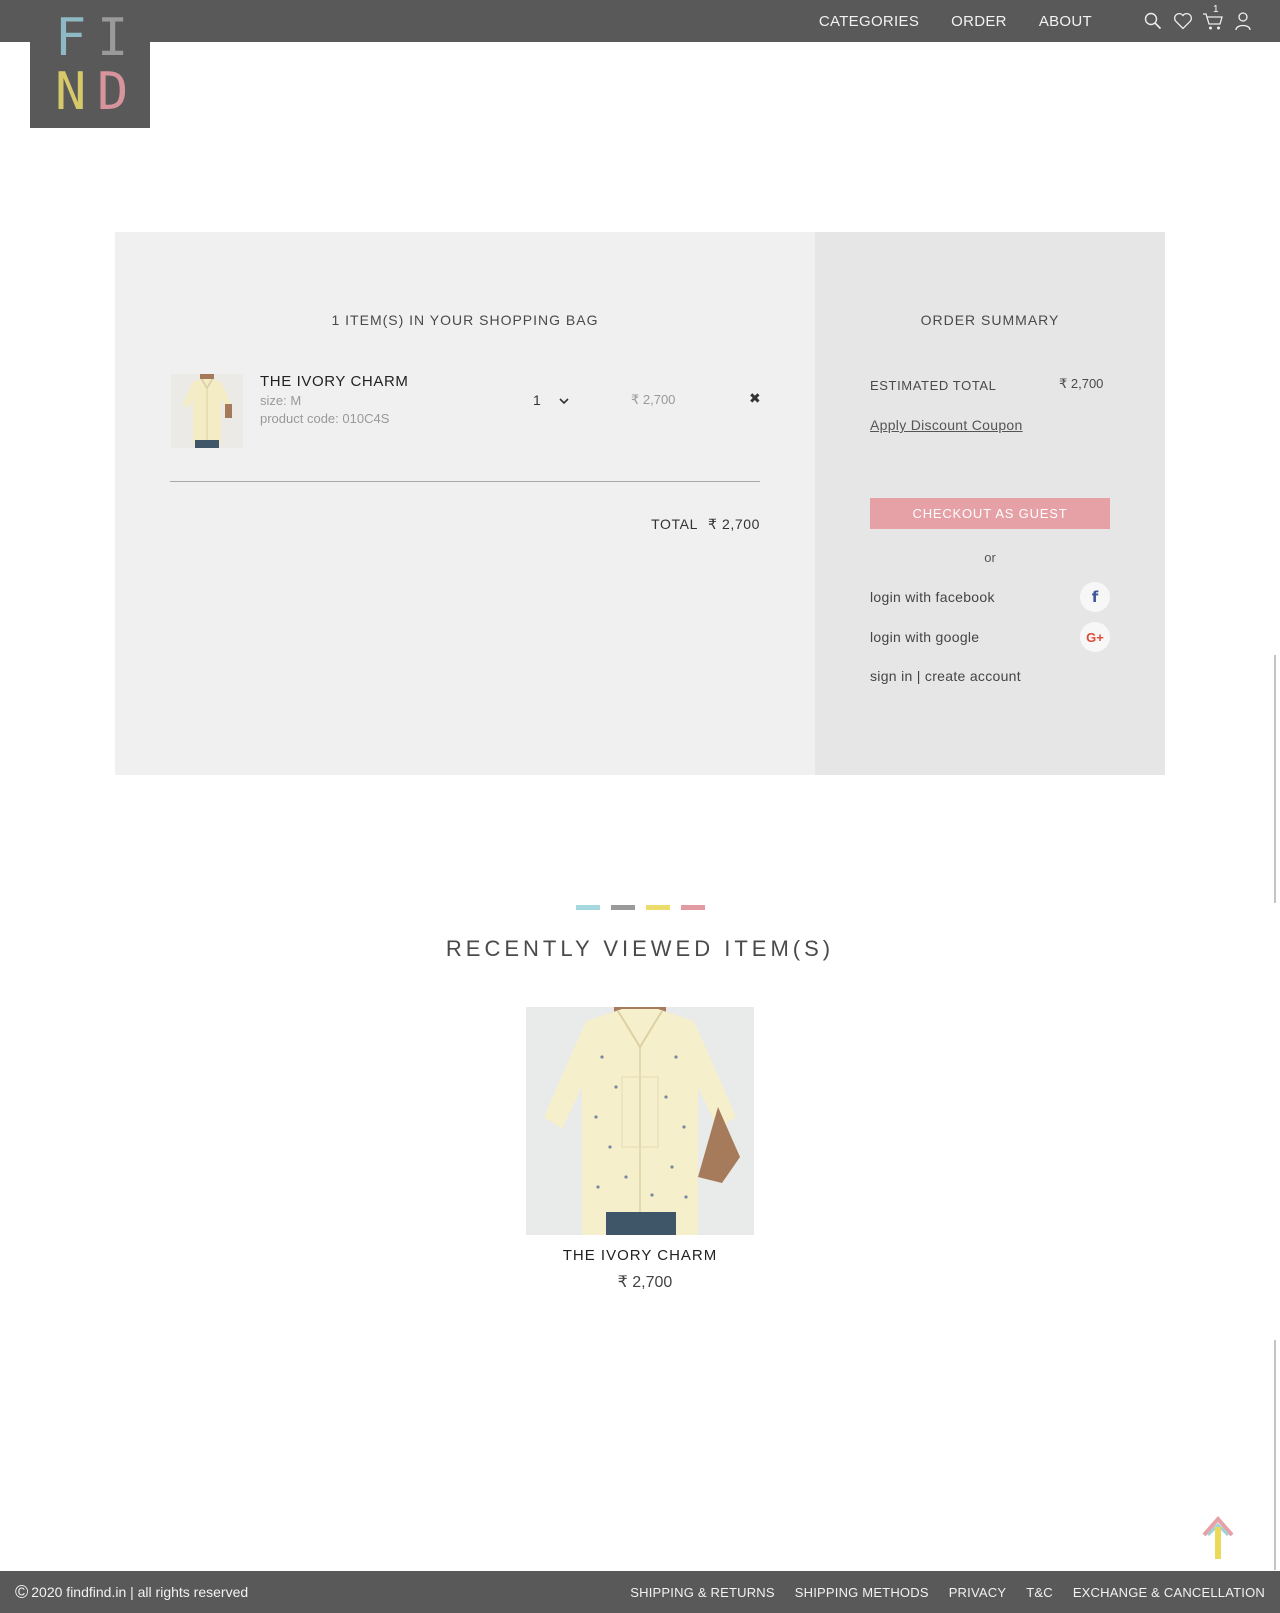  What do you see at coordinates (325, 418) in the screenshot?
I see `bag-item-code: product code: 010C4S` at bounding box center [325, 418].